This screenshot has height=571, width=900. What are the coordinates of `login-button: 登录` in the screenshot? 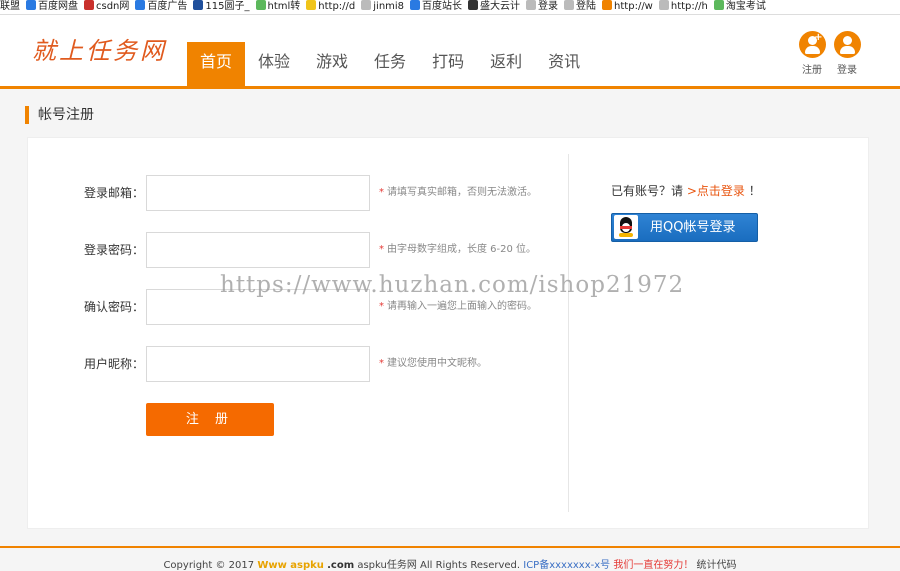 It's located at (847, 53).